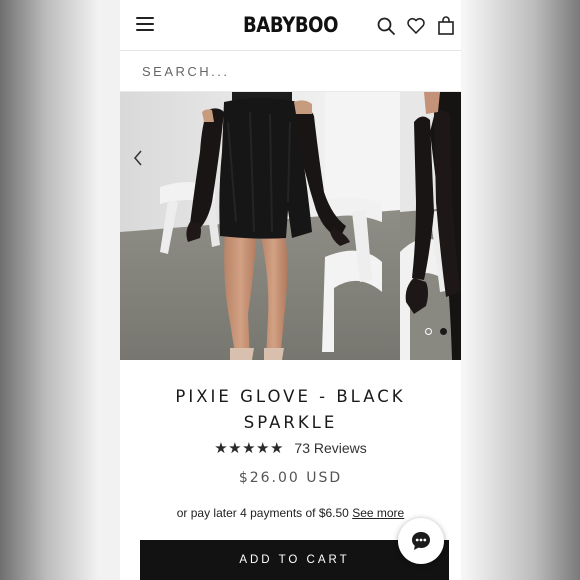 This screenshot has height=580, width=580. What do you see at coordinates (290, 449) in the screenshot?
I see `product-rating: ★★★★★ 73 Reviews` at bounding box center [290, 449].